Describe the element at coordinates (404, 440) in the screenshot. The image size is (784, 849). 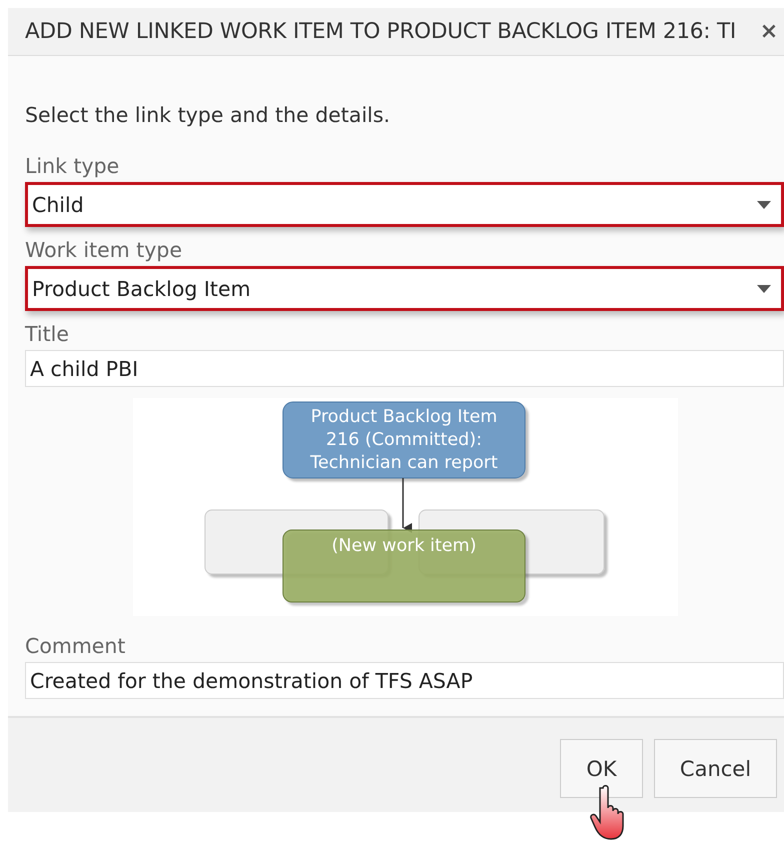
I see `parent-work-item-card: Product Backlog Item 216 (Committed): Technician can report` at that location.